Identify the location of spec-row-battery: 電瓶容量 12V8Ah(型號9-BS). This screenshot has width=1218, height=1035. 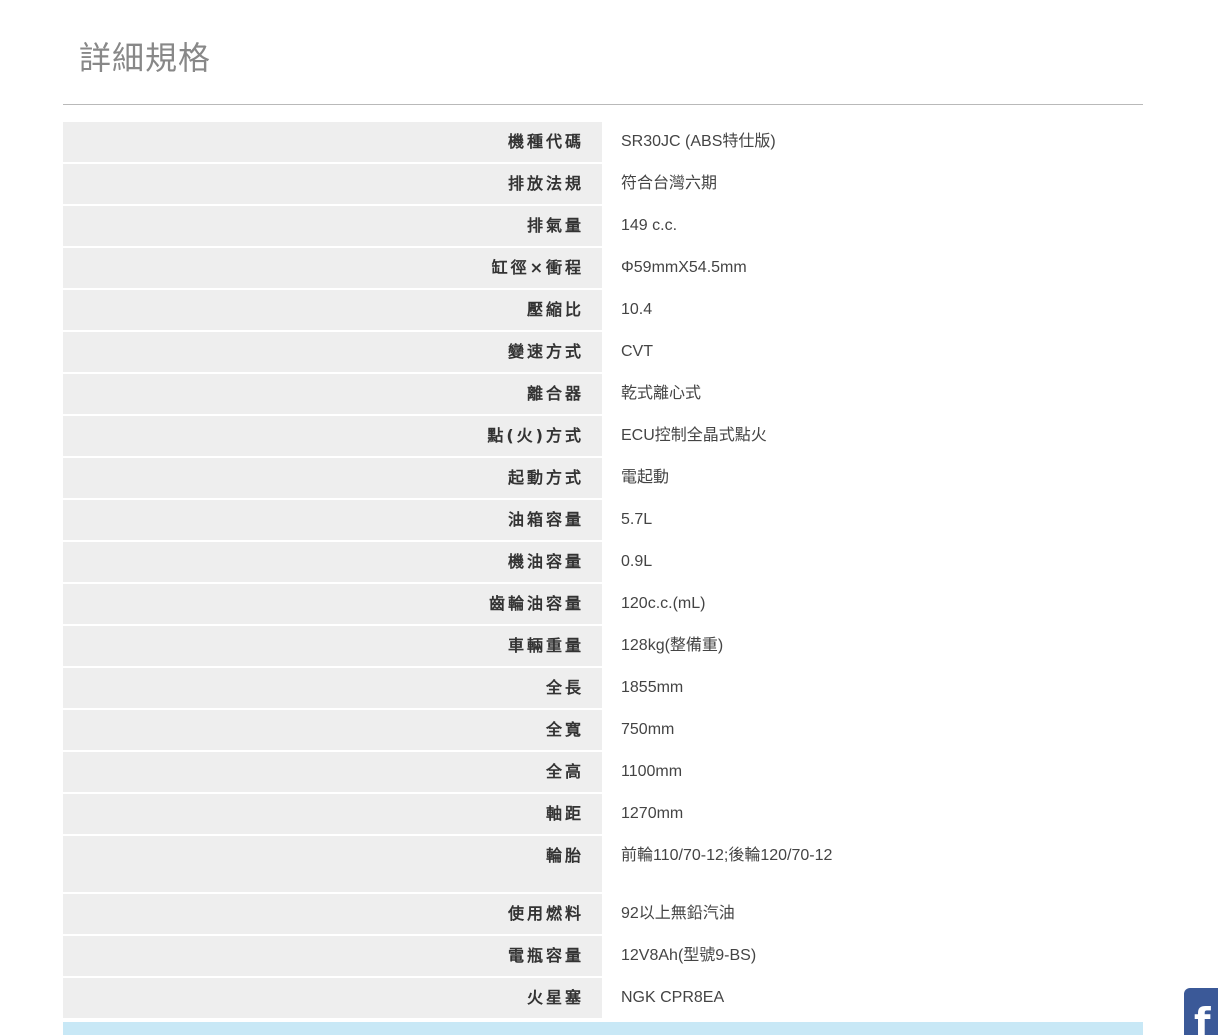
(603, 957).